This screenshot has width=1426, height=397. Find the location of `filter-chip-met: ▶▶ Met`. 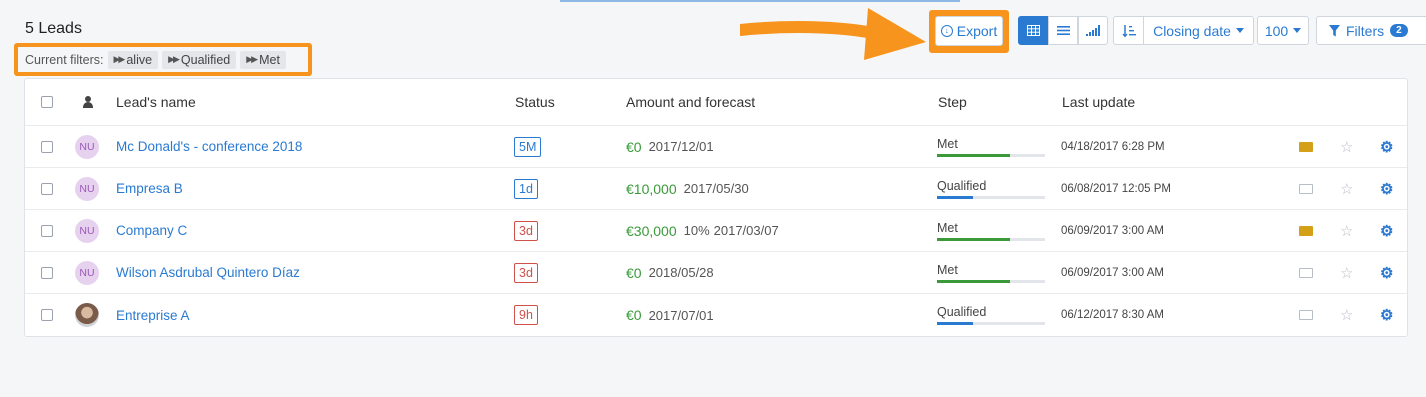

filter-chip-met: ▶▶ Met is located at coordinates (263, 59).